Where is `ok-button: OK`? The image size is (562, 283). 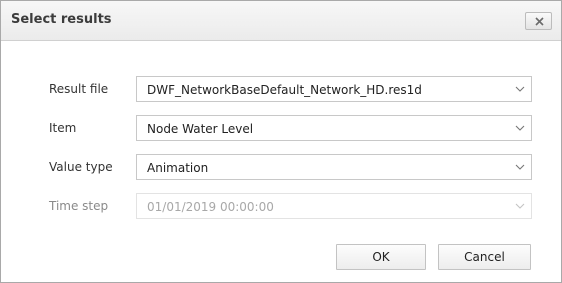 ok-button: OK is located at coordinates (381, 257).